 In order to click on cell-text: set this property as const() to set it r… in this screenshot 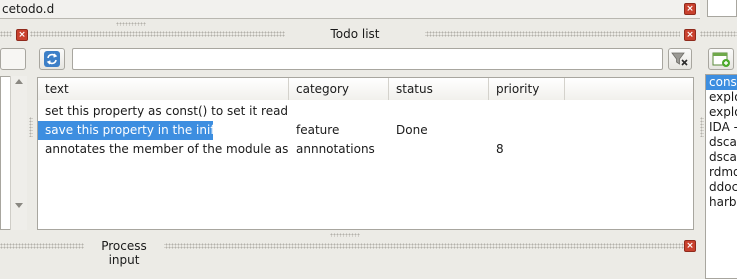, I will do `click(167, 111)`.